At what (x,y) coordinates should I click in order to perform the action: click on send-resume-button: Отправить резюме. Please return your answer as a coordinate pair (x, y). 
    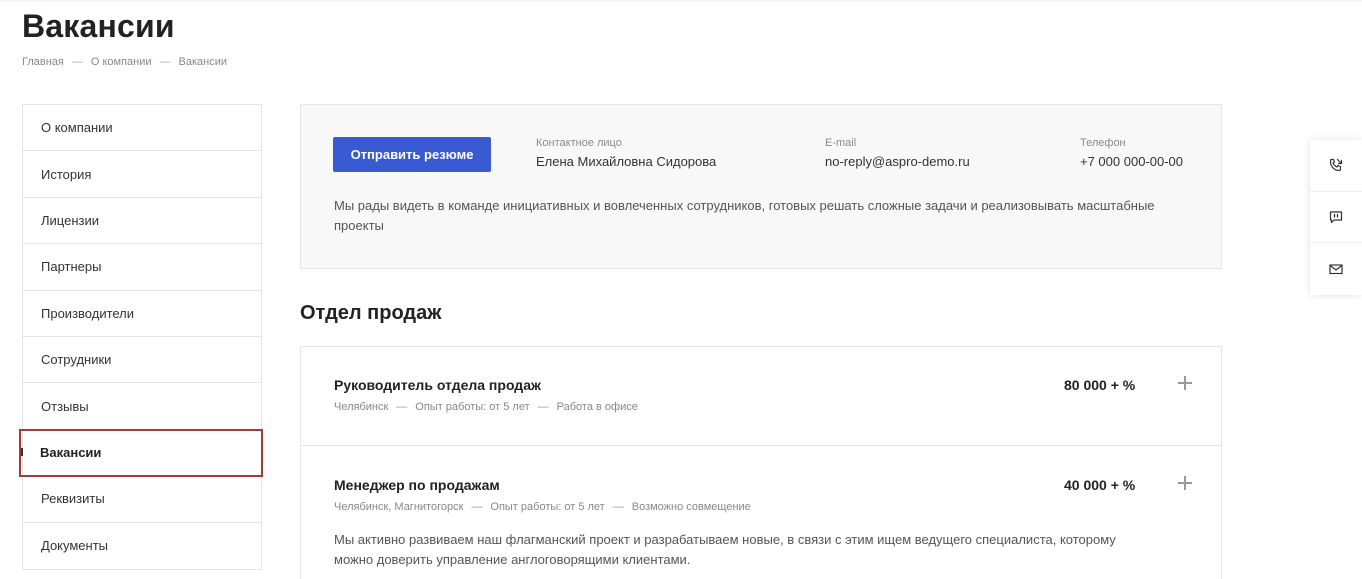
    Looking at the image, I should click on (412, 154).